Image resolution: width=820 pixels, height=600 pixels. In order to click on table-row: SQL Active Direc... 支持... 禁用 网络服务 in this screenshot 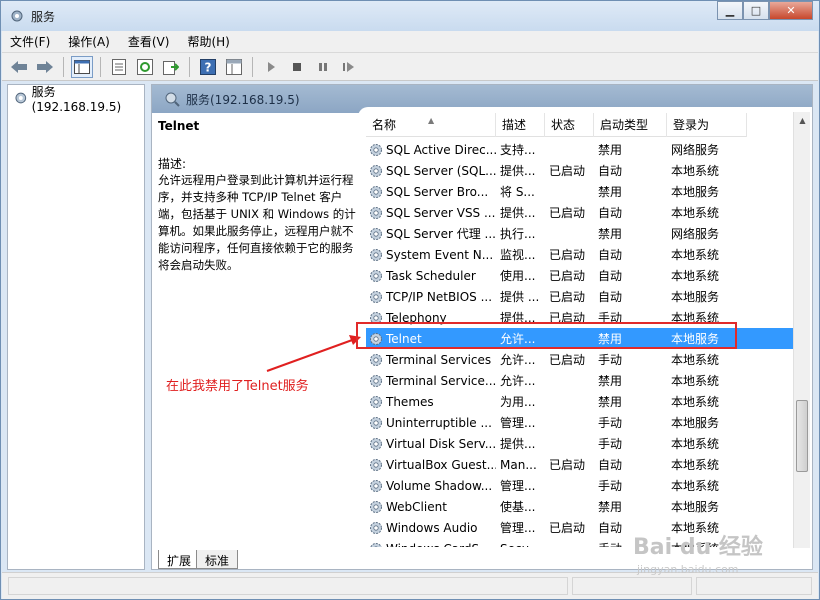, I will do `click(582, 149)`.